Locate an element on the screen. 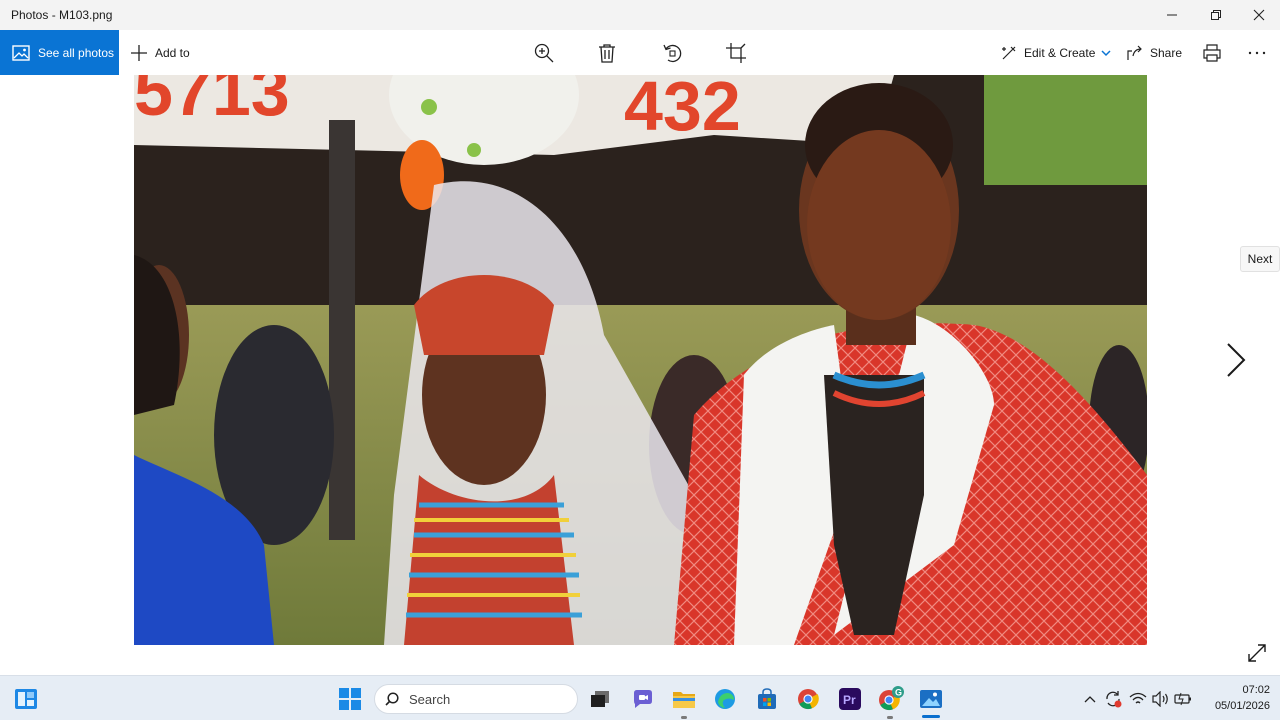 The image size is (1280, 720). plus-icon is located at coordinates (139, 52).